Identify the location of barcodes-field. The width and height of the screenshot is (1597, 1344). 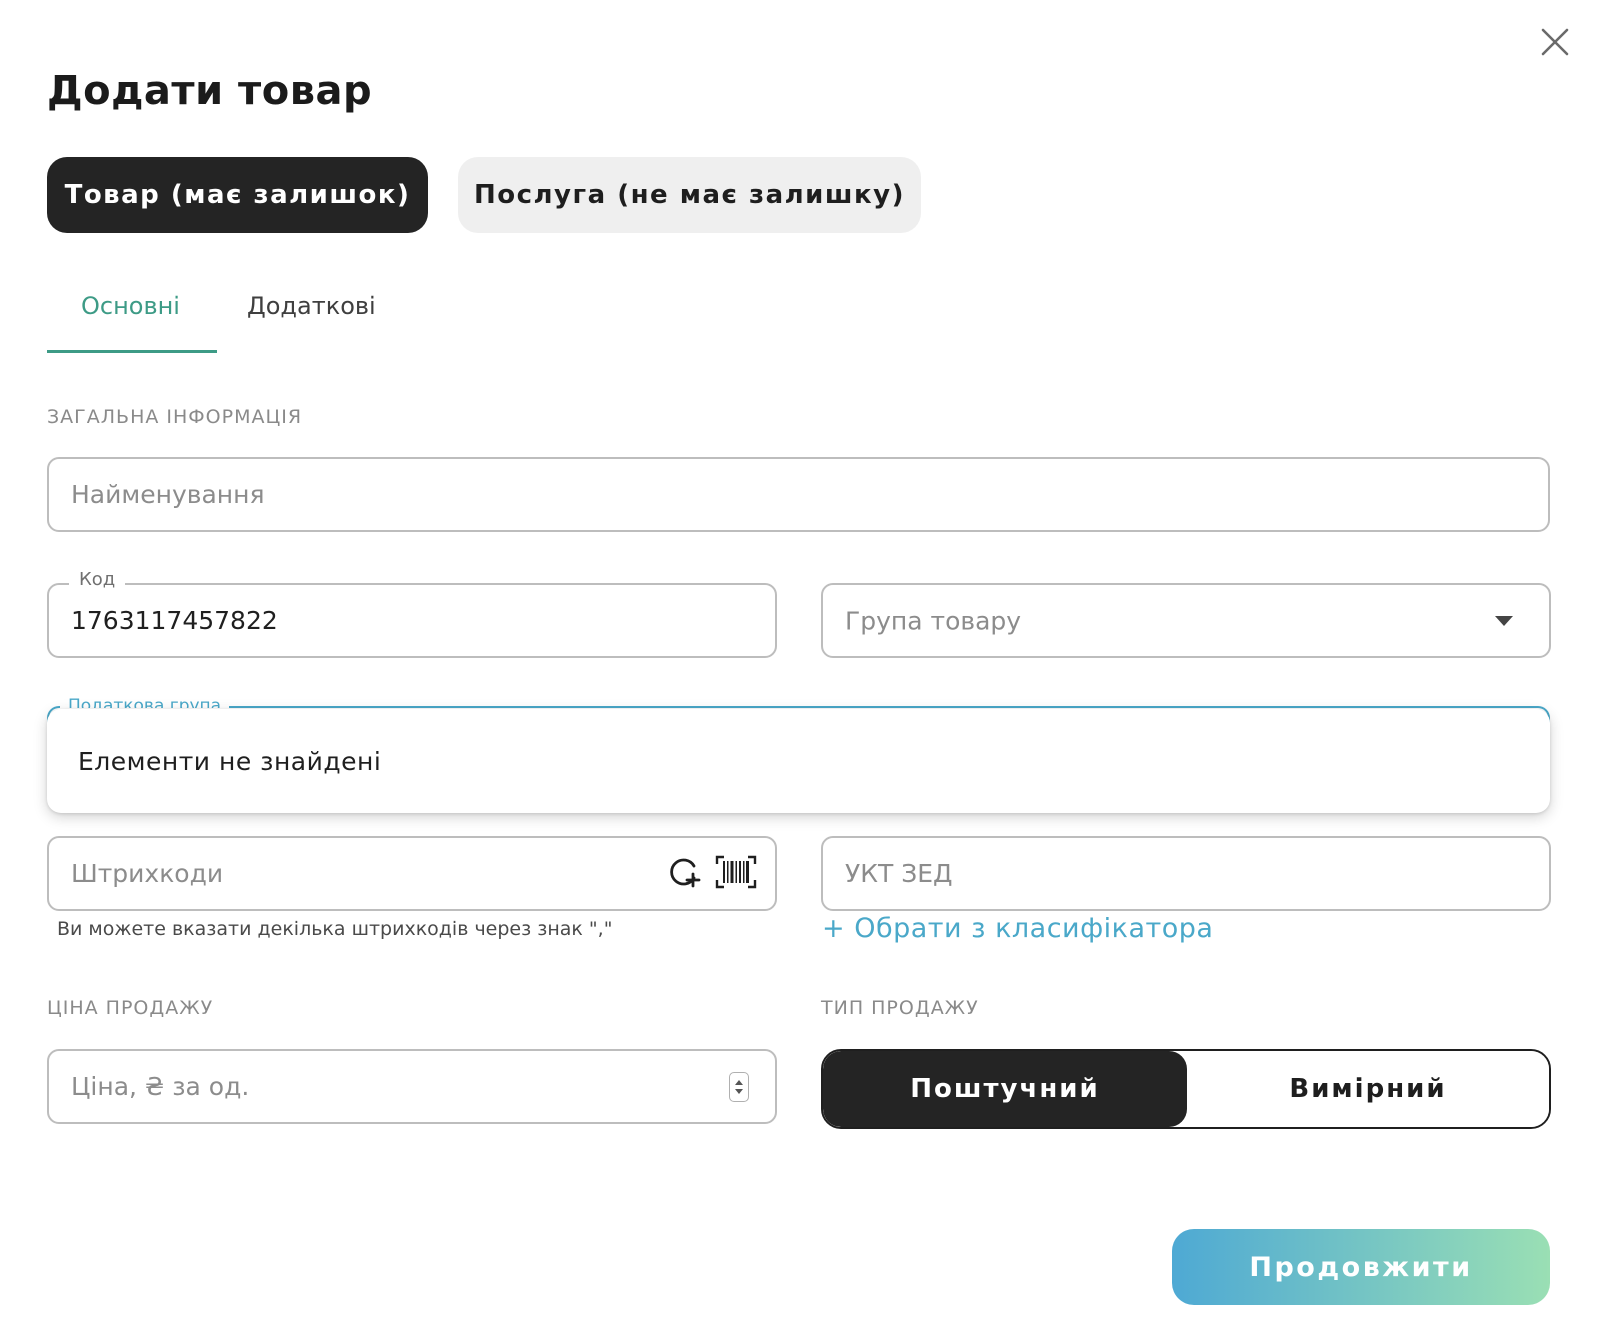
(412, 873).